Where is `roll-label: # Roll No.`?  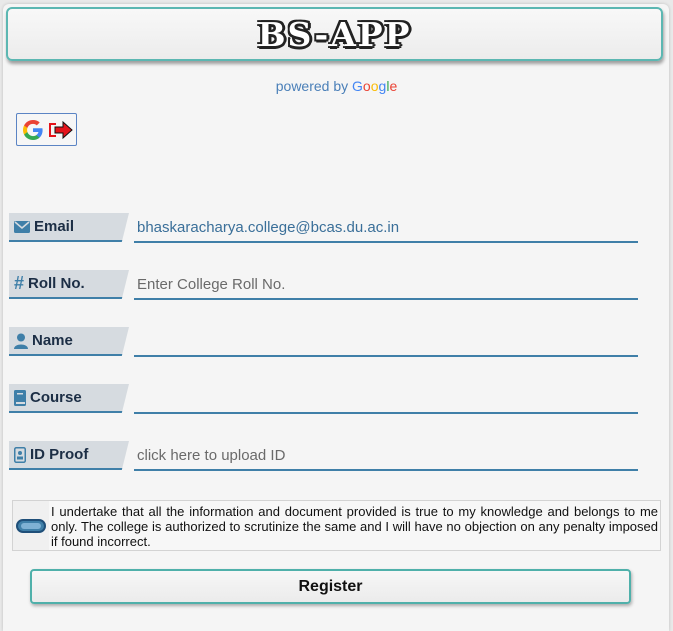 roll-label: # Roll No. is located at coordinates (69, 284).